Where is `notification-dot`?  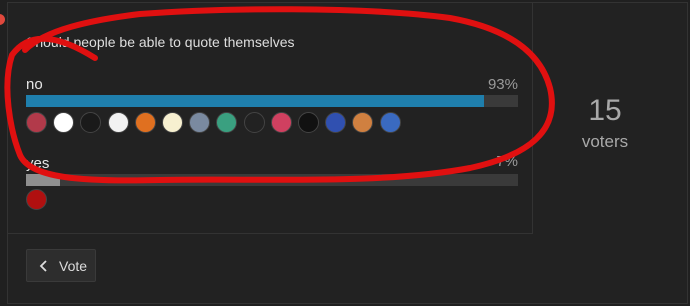
notification-dot is located at coordinates (2, 19).